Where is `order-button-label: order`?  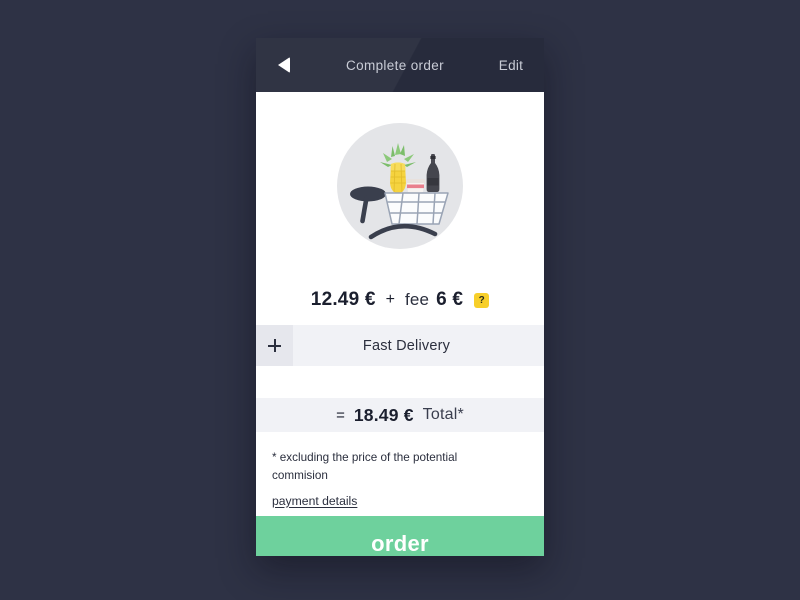 order-button-label: order is located at coordinates (400, 543).